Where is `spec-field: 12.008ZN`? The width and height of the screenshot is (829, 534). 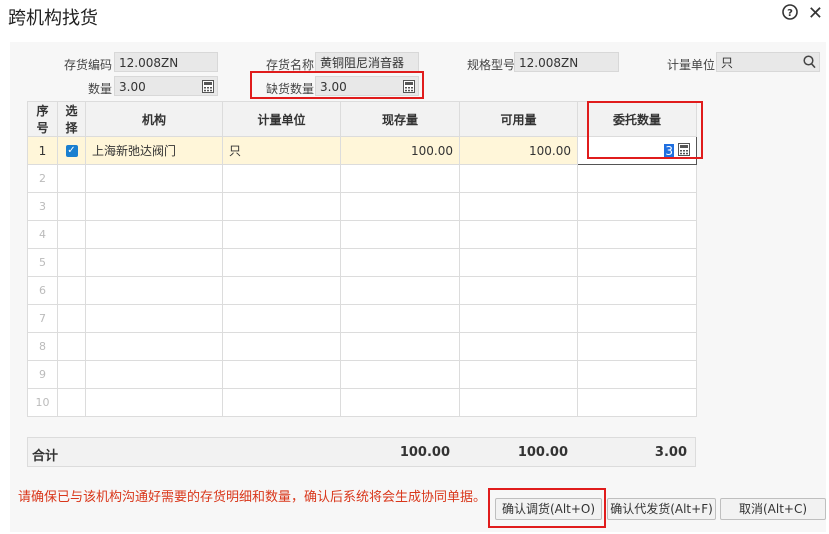 spec-field: 12.008ZN is located at coordinates (566, 62).